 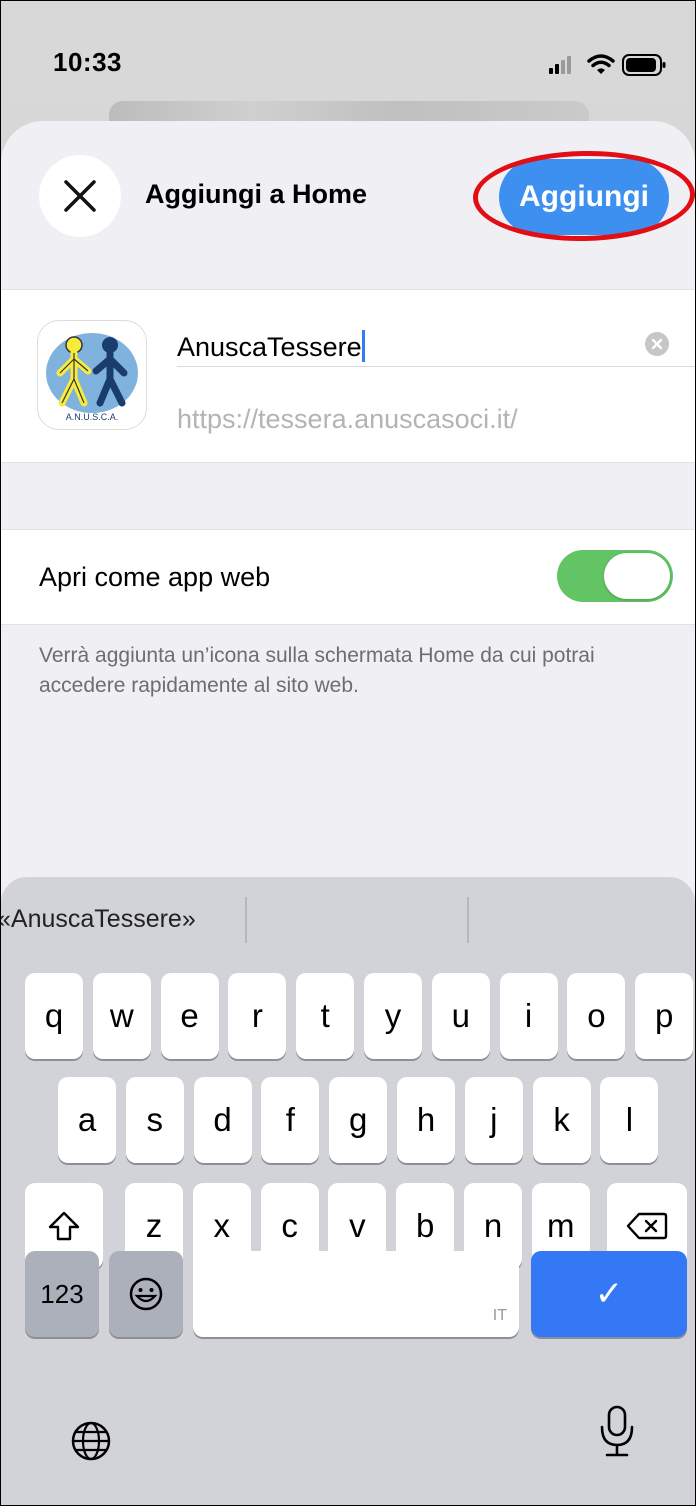 I want to click on key-t: t, so click(x=325, y=1016).